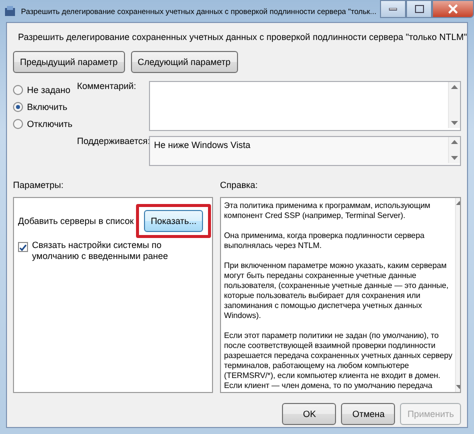 The width and height of the screenshot is (474, 434). I want to click on servers-label: Добавить серверы в список, so click(76, 221).